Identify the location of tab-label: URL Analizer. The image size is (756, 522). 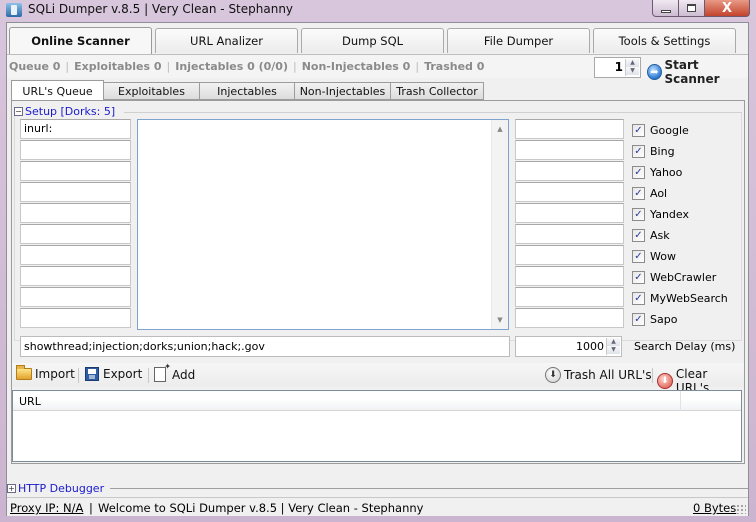
(226, 41).